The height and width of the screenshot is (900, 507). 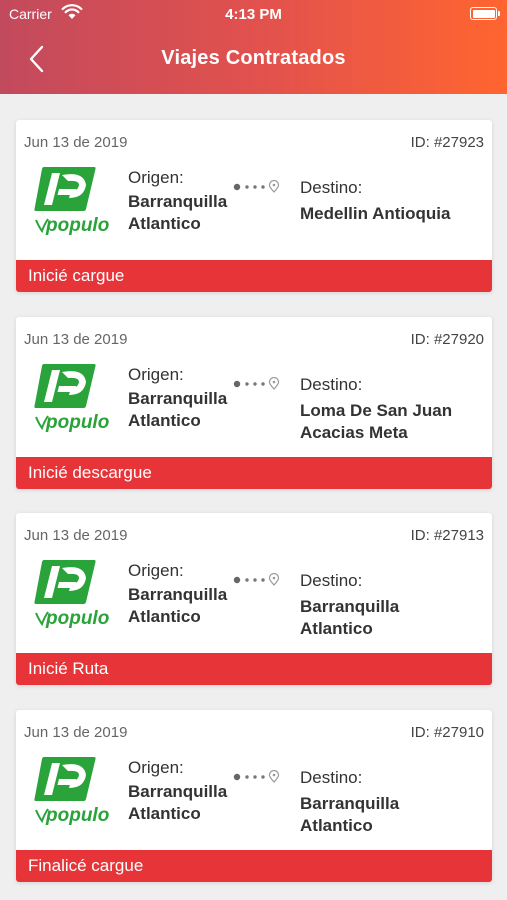 What do you see at coordinates (253, 58) in the screenshot?
I see `page-title: Viajes Contratados` at bounding box center [253, 58].